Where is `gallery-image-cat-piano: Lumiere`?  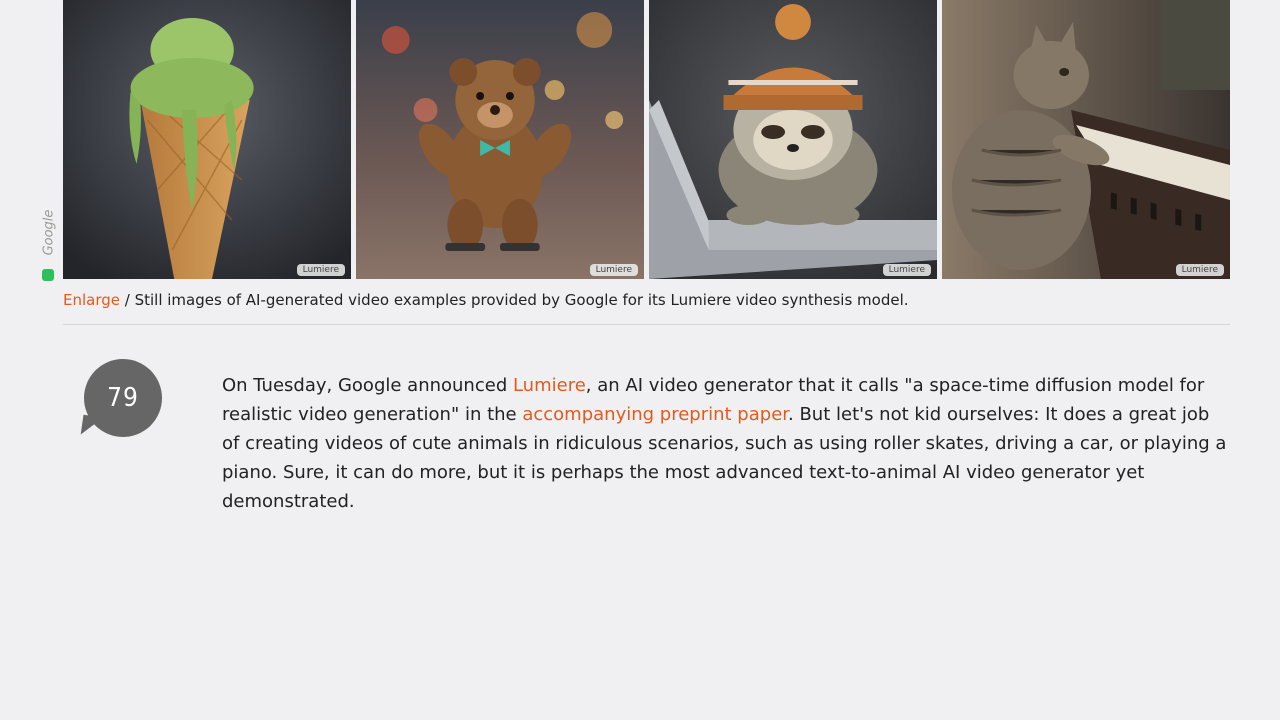
gallery-image-cat-piano: Lumiere is located at coordinates (1086, 139).